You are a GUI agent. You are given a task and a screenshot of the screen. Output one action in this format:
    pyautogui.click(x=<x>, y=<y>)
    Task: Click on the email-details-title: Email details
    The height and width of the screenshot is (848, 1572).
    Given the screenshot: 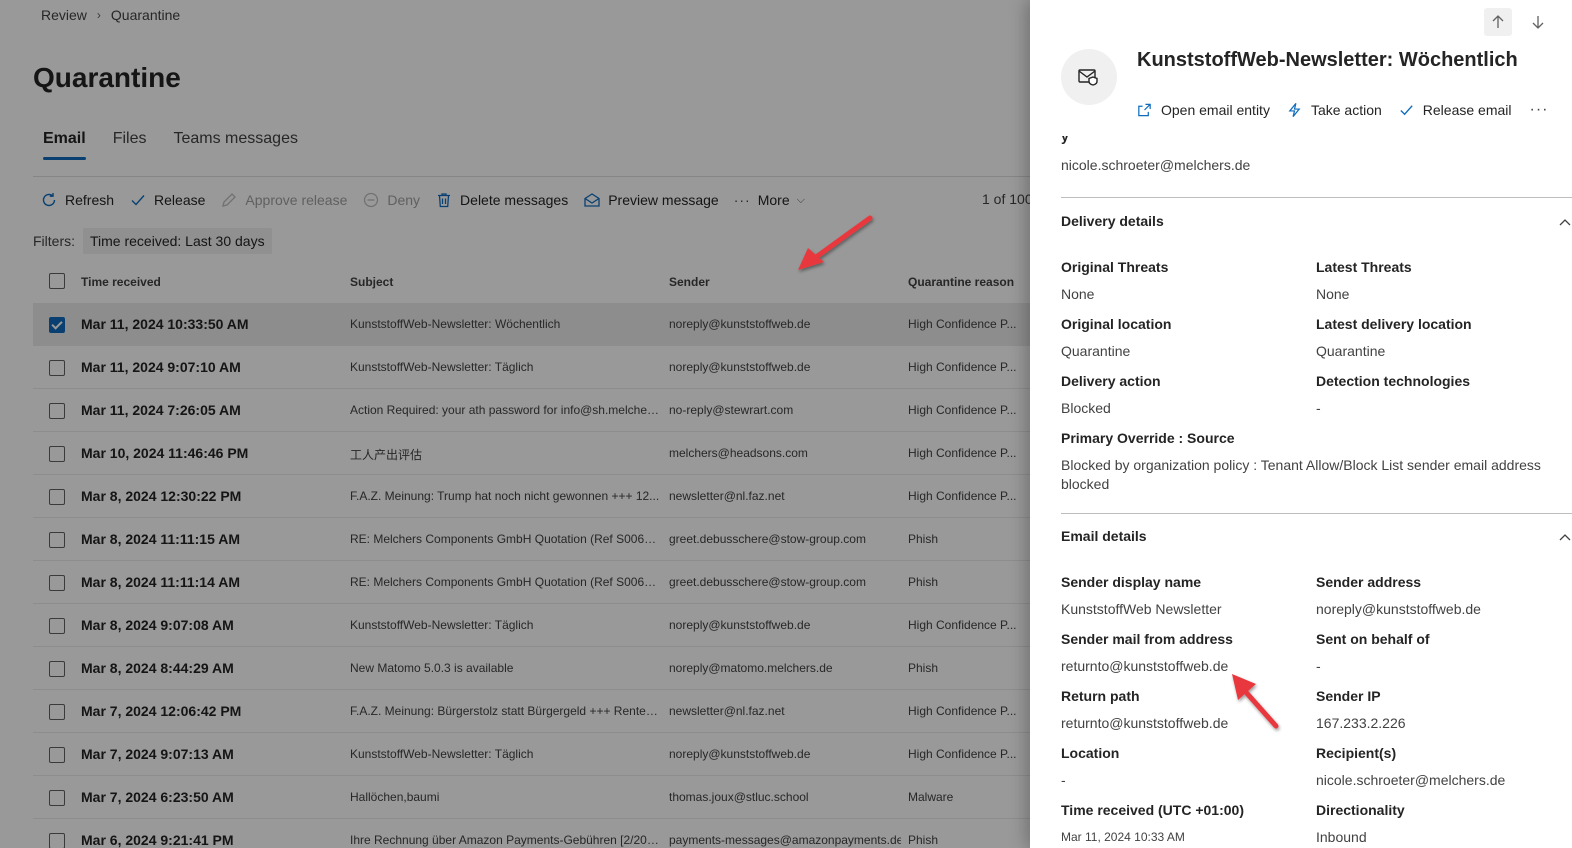 What is the action you would take?
    pyautogui.click(x=1104, y=536)
    